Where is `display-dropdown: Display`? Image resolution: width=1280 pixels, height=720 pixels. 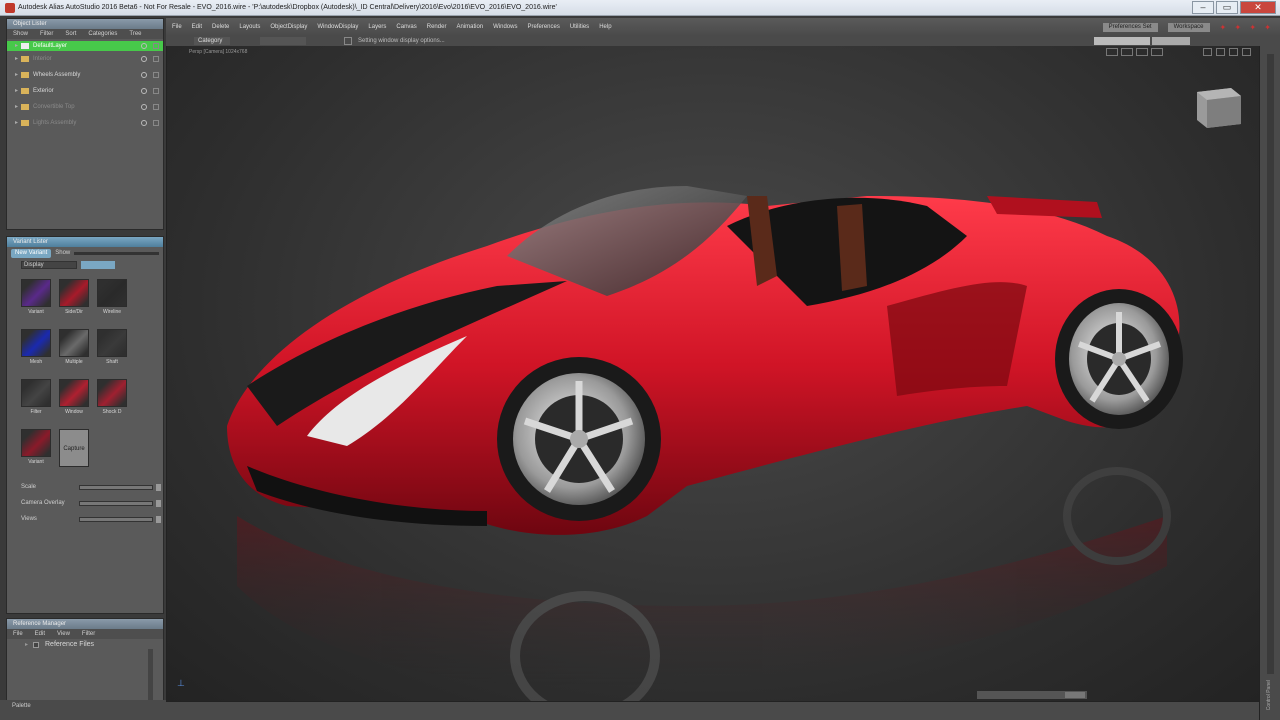
display-dropdown: Display is located at coordinates (49, 265).